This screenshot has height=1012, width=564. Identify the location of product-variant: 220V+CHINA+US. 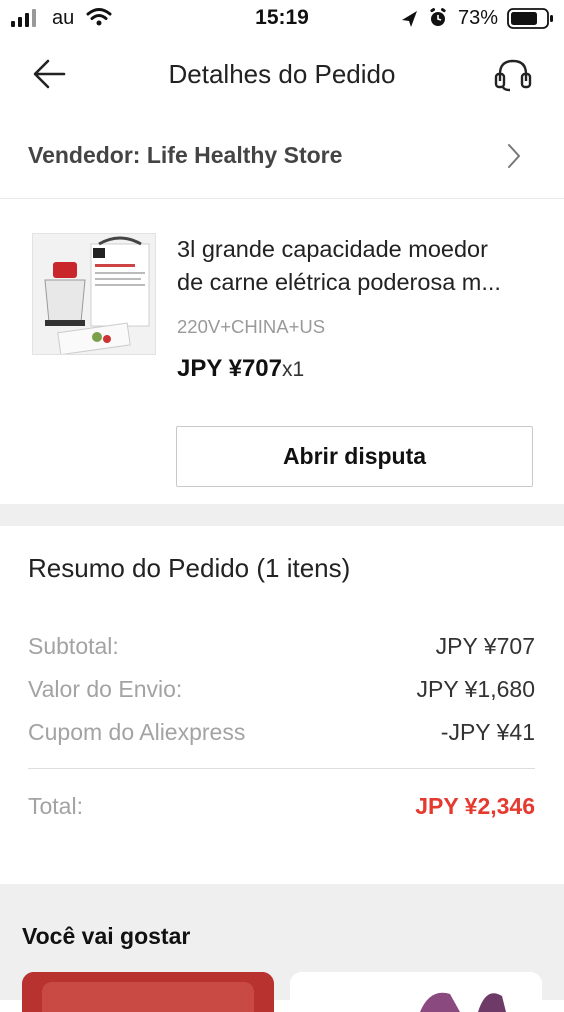
(251, 326).